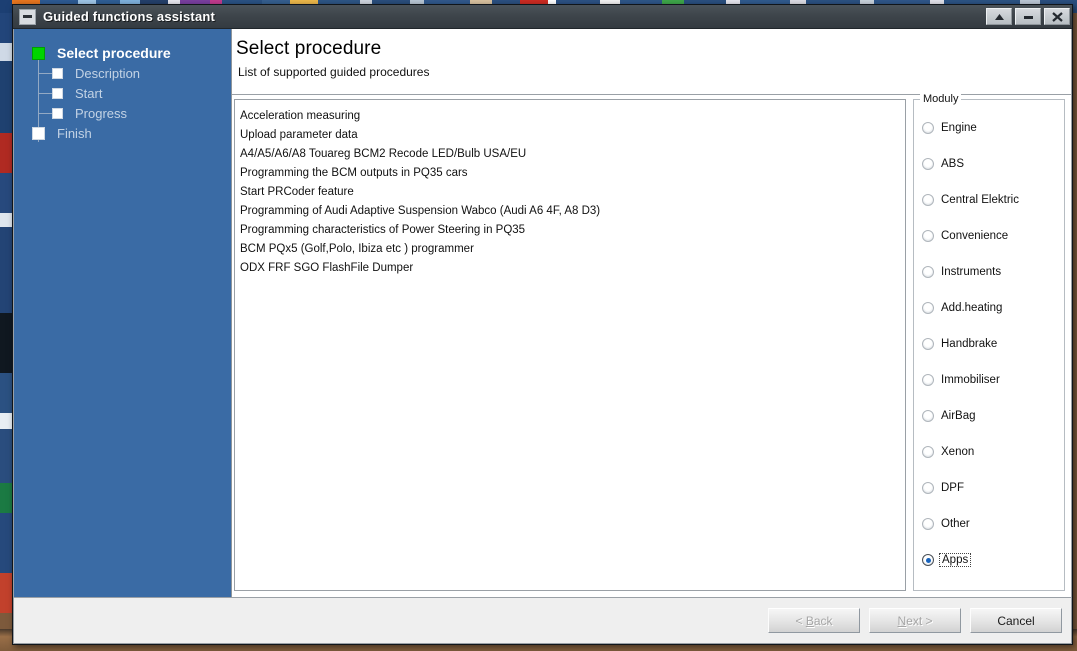  Describe the element at coordinates (141, 73) in the screenshot. I see `sidebar-step-description: Description` at that location.